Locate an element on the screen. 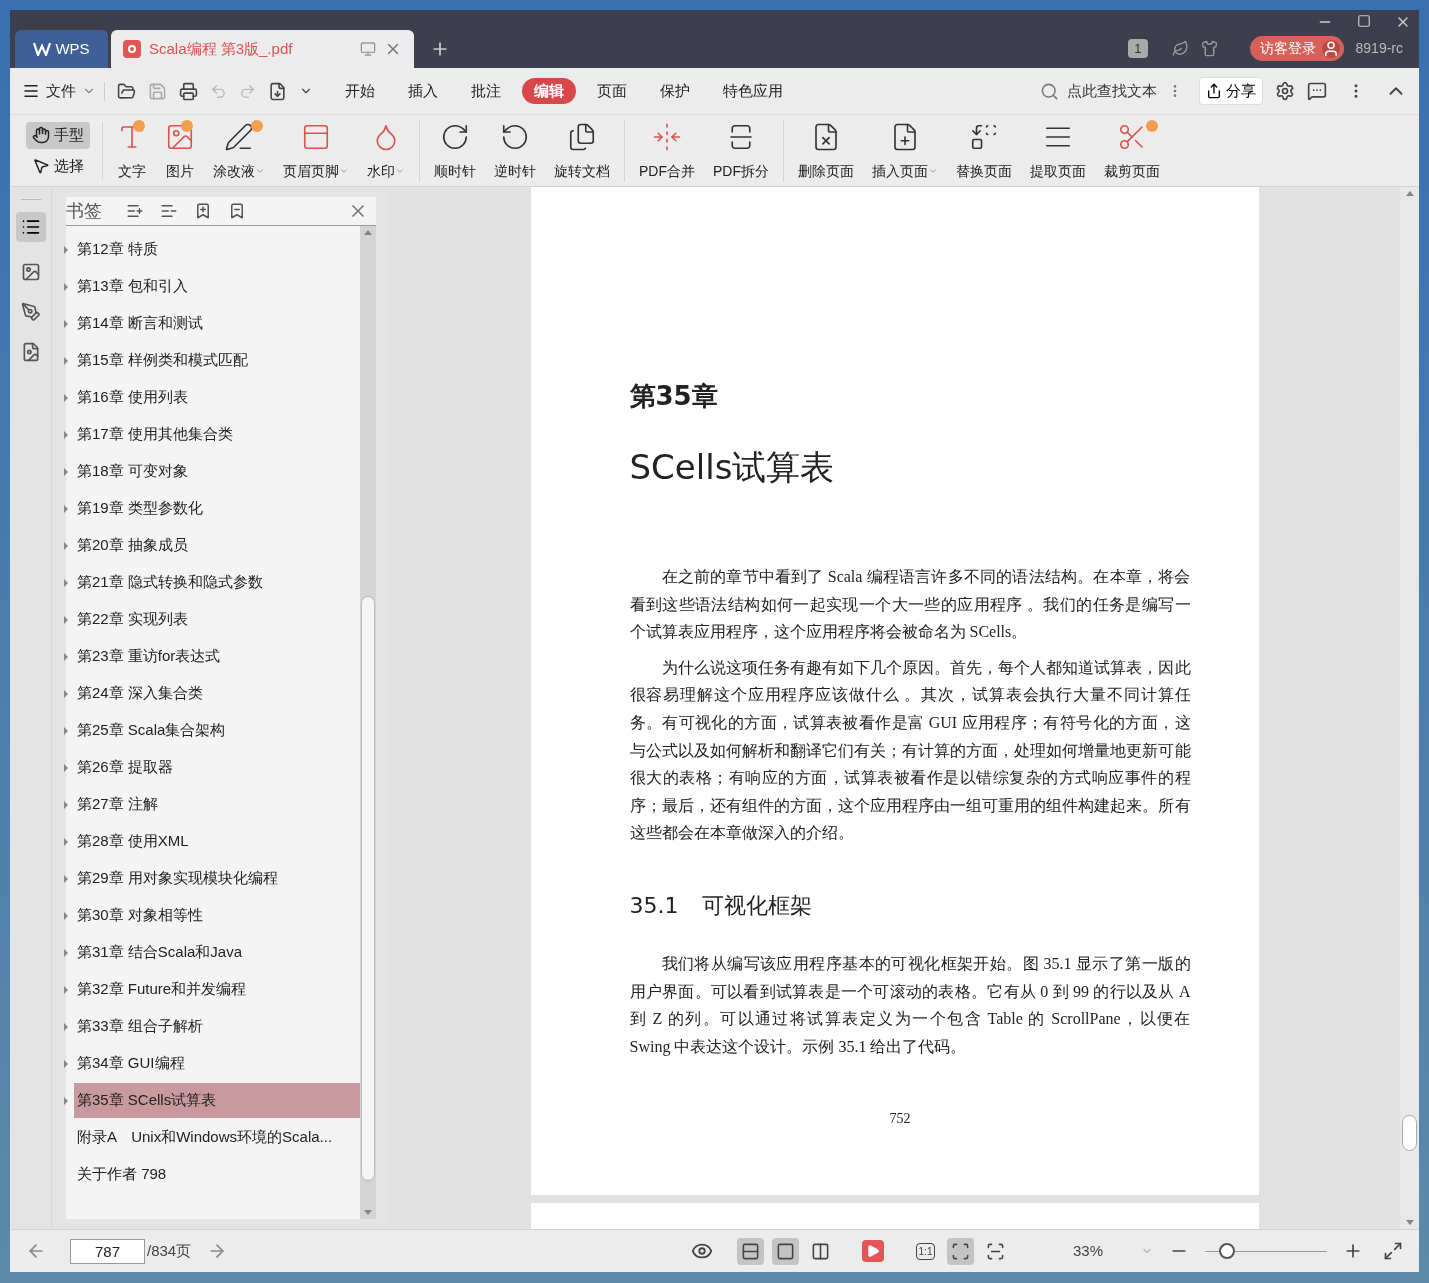 Image resolution: width=1429 pixels, height=1283 pixels. bookmark-item: 第25章 Scala集合架构 is located at coordinates (217, 730).